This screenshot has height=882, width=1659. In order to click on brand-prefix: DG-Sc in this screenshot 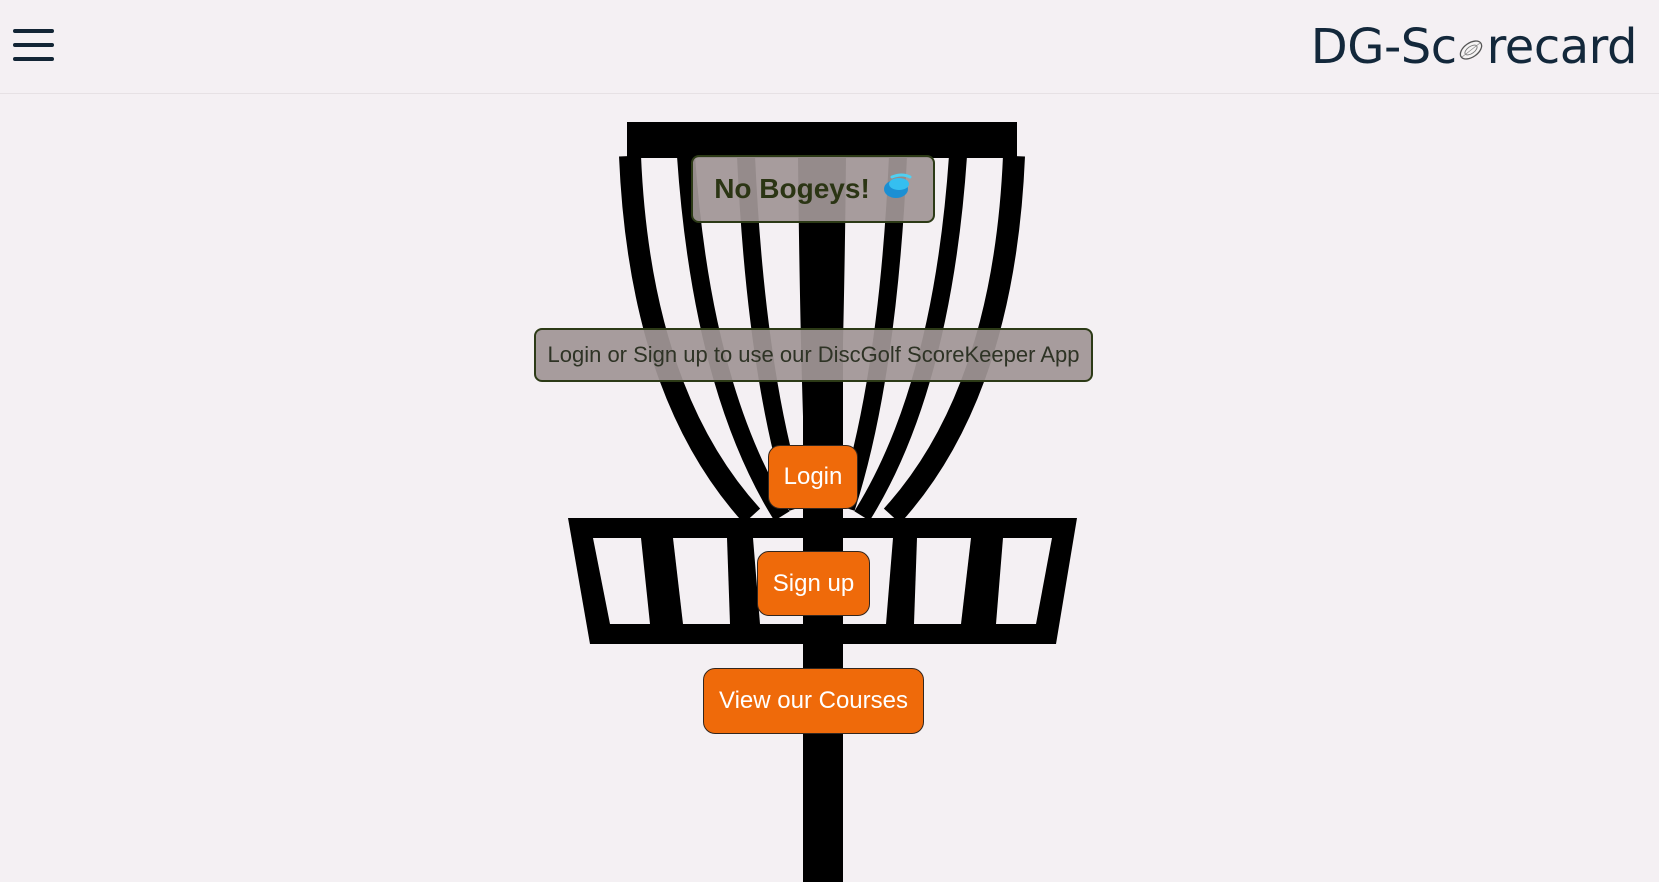, I will do `click(1383, 47)`.